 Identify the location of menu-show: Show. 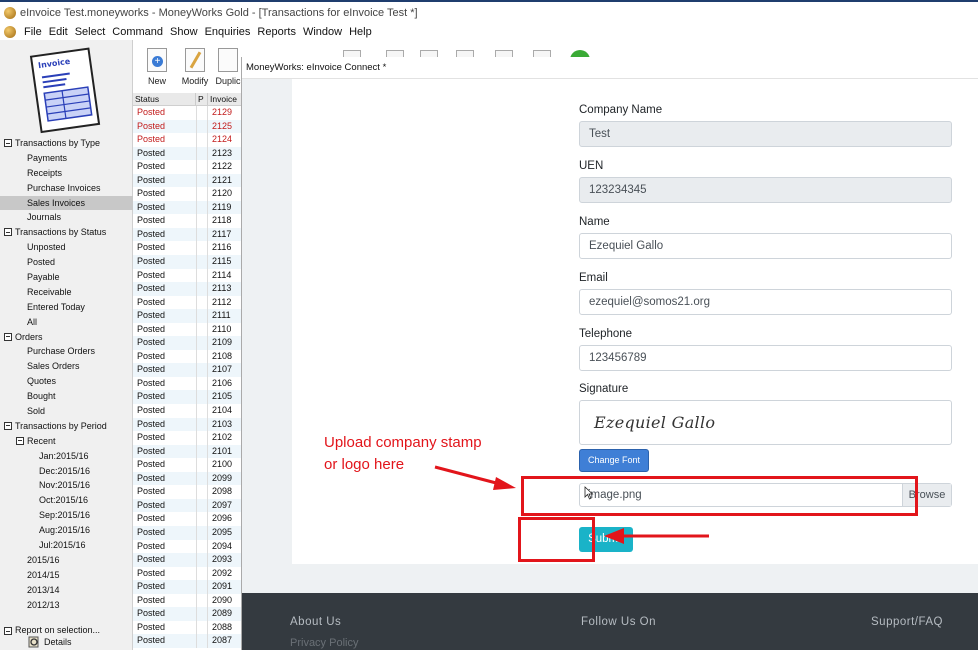
(184, 32).